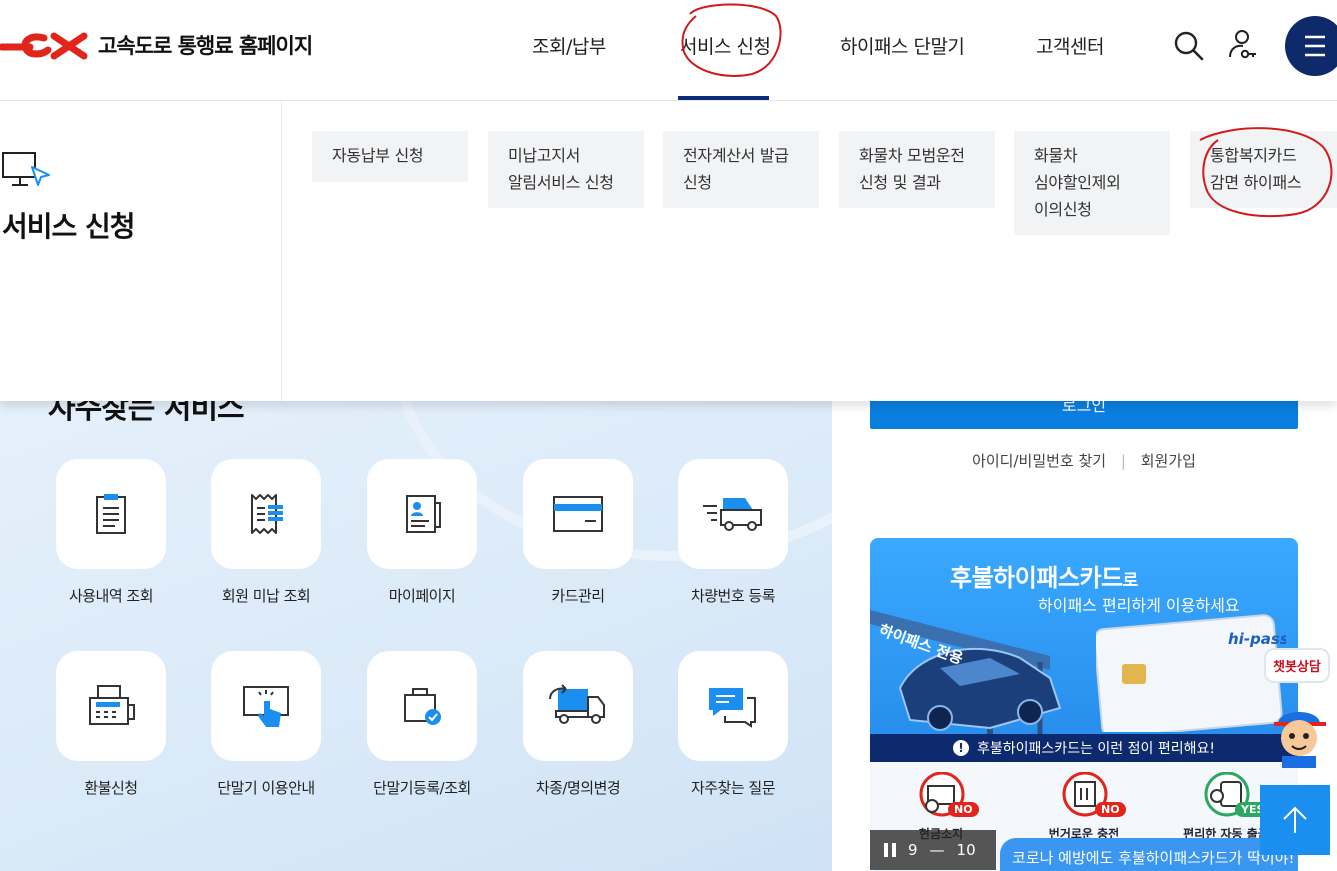 The width and height of the screenshot is (1337, 871). Describe the element at coordinates (1189, 48) in the screenshot. I see `search-icon` at that location.